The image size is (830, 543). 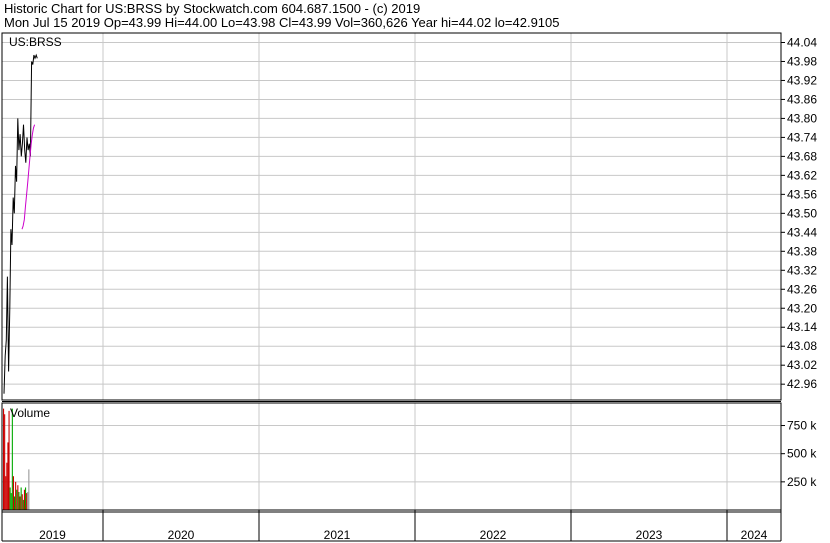 I want to click on price-tick-label: 44.04, so click(x=802, y=42).